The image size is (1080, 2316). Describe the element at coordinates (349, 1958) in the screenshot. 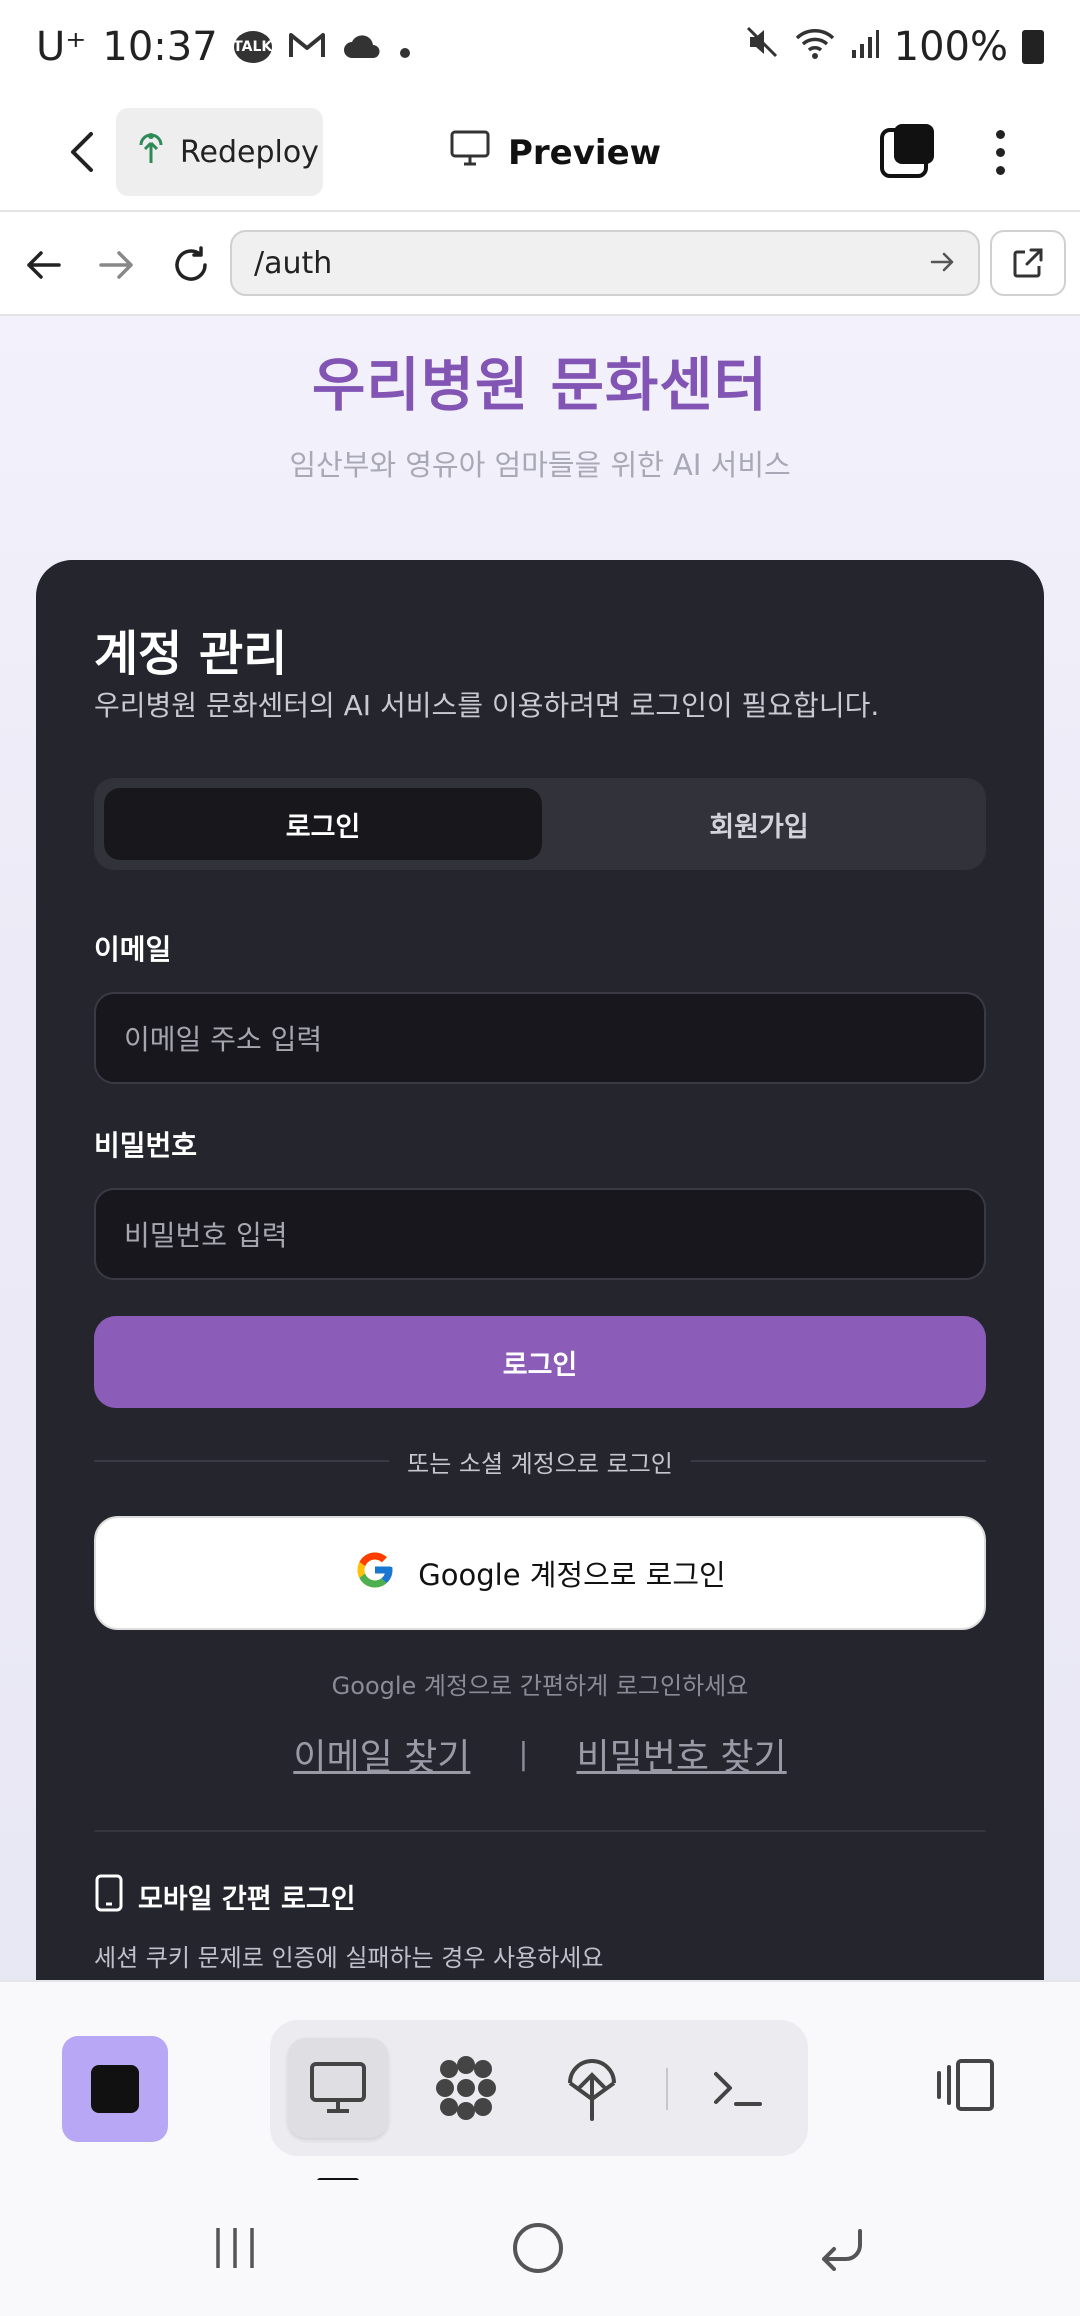

I see `mobile-login-description: 세션 쿠키 문제로 인증에 실패하는 경우 사용하세요` at that location.